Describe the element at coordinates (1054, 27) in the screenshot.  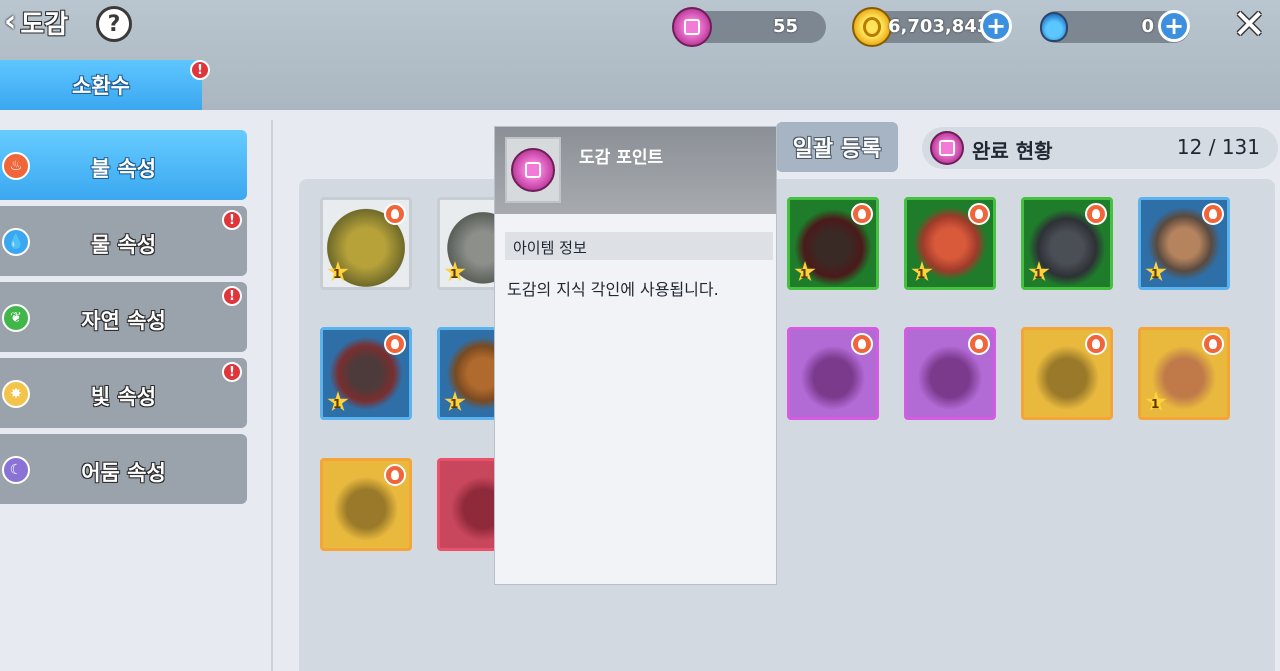
I see `potion-icon` at that location.